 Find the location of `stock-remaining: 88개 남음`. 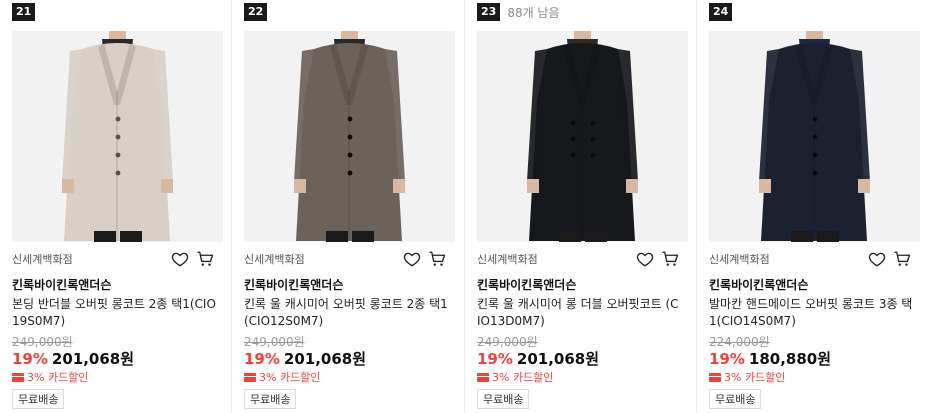

stock-remaining: 88개 남음 is located at coordinates (533, 12).